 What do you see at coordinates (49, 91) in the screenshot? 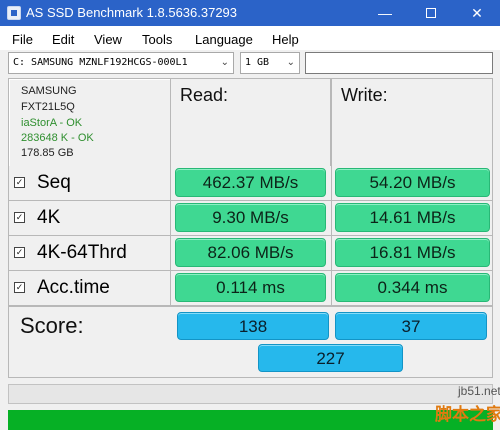
I see `drive-model: SAMSUNG` at bounding box center [49, 91].